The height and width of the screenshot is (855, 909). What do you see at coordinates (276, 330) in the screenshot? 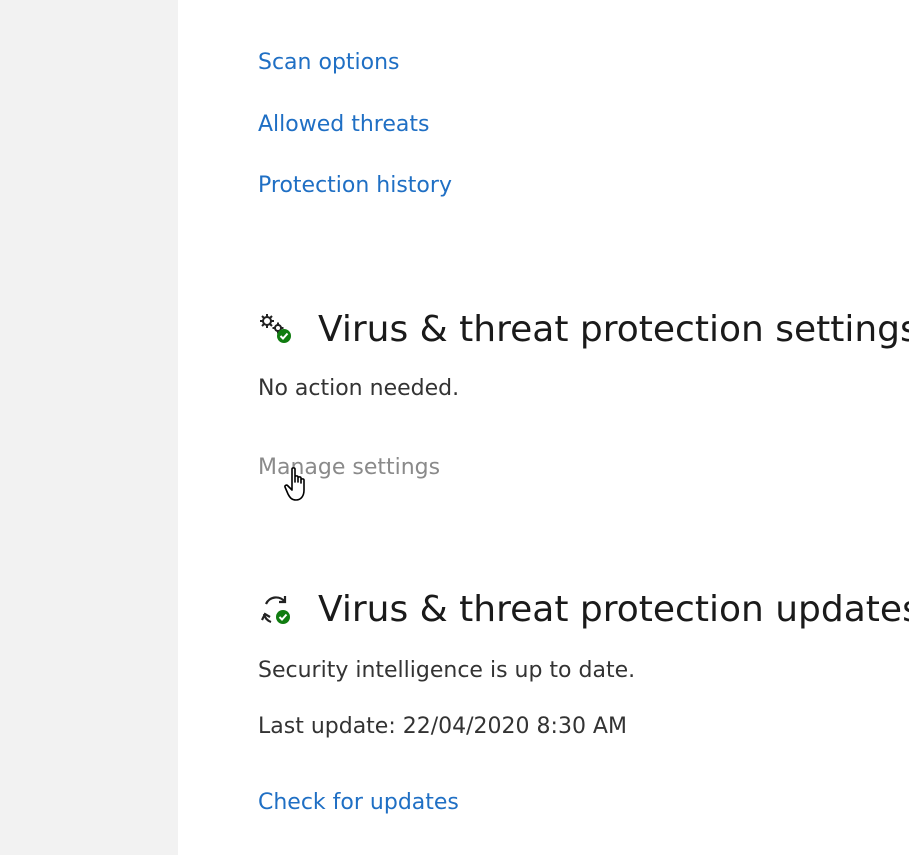
I see `settings-gears-check-icon` at bounding box center [276, 330].